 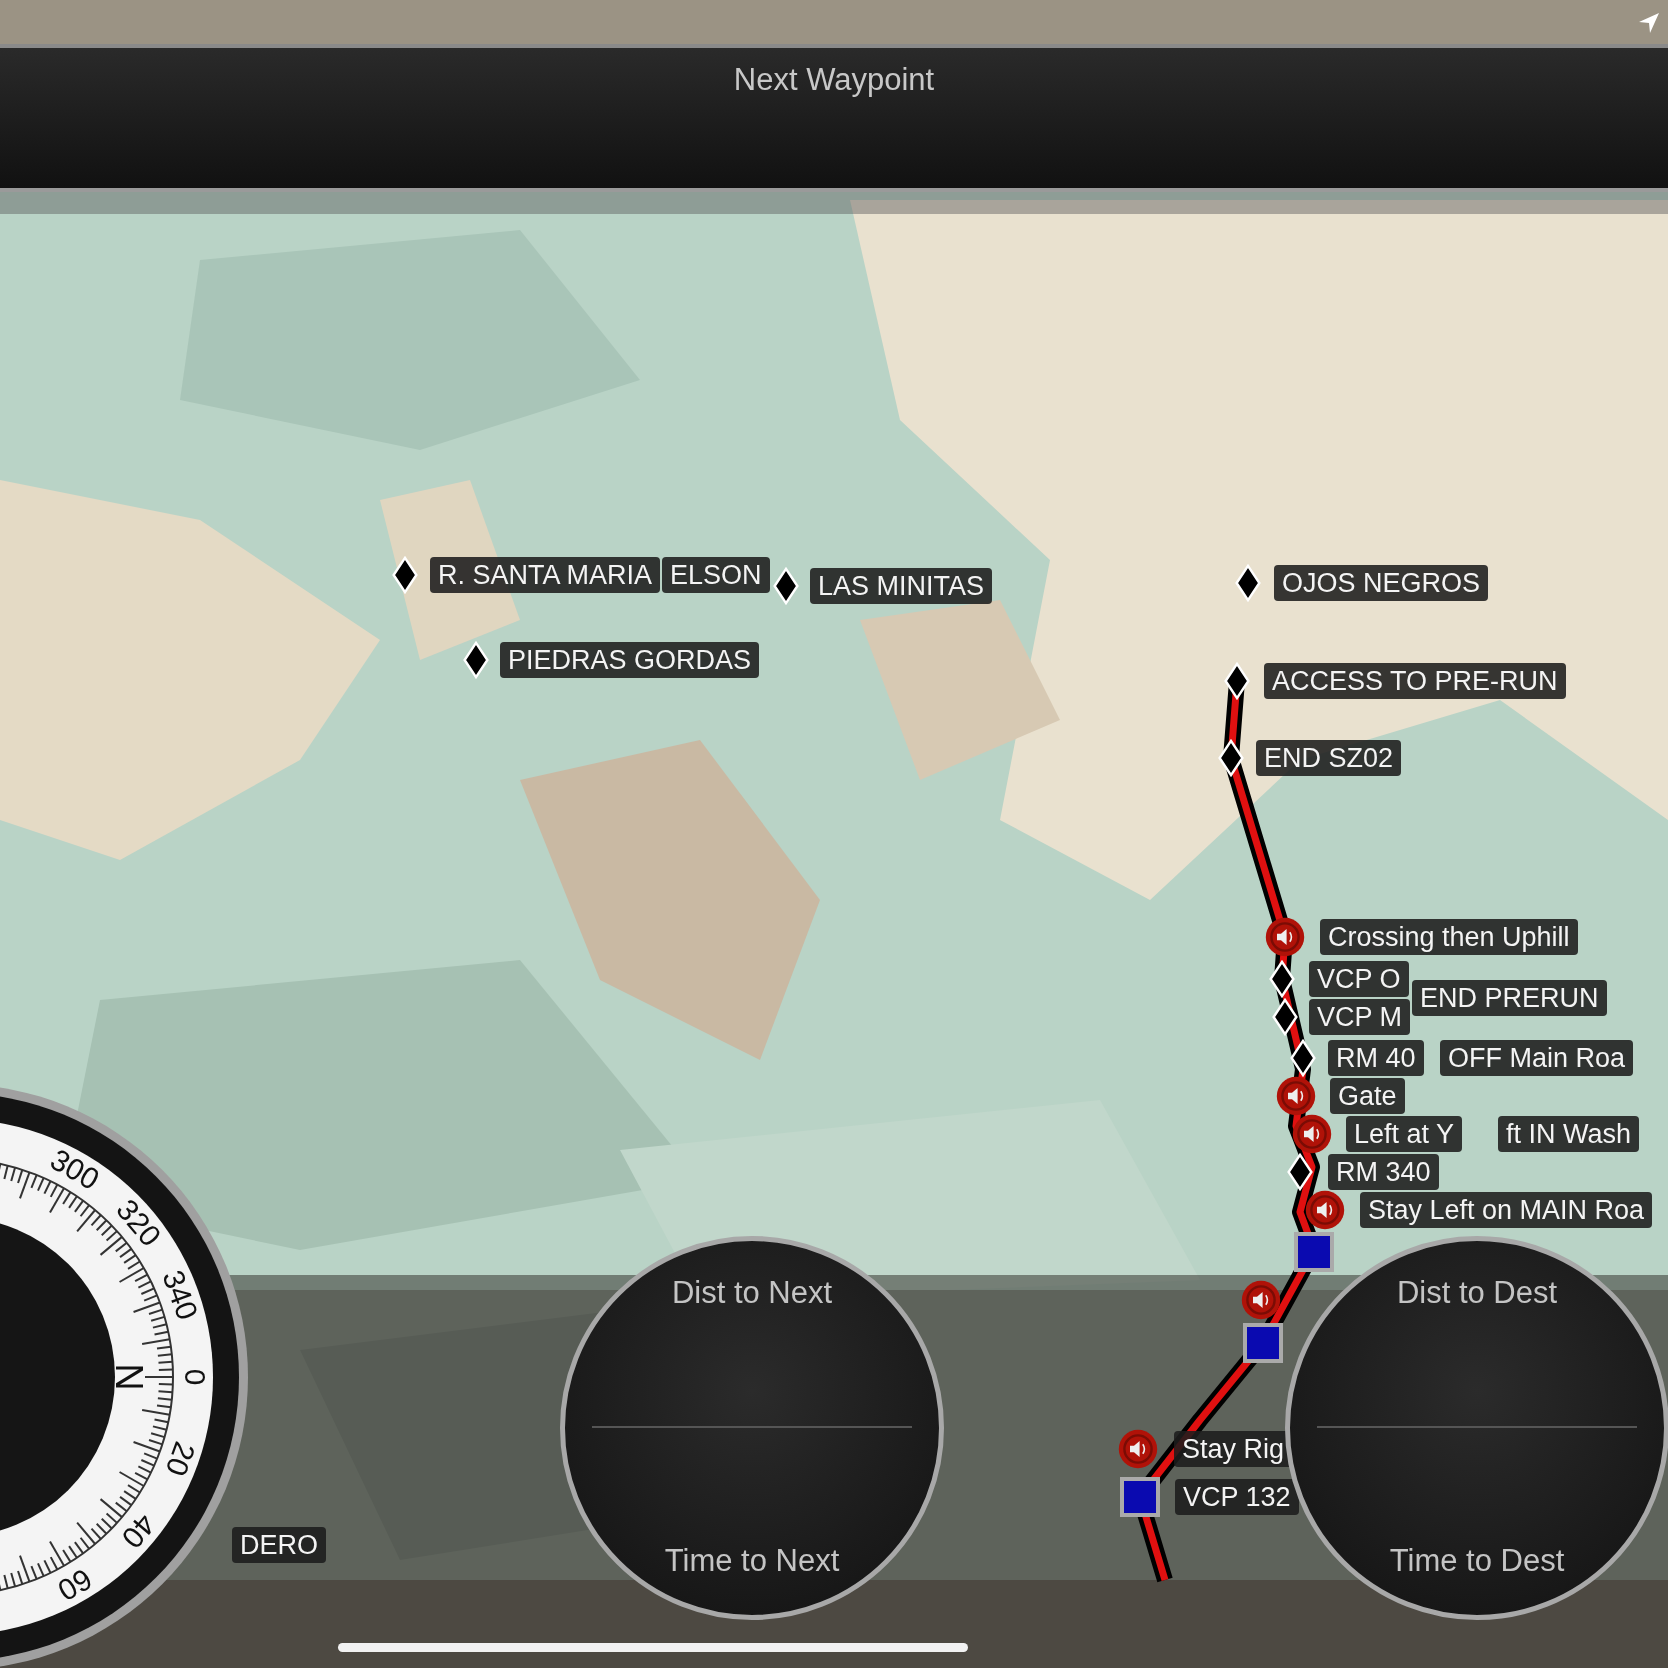 I want to click on waypoint-label: END SZ02, so click(x=1329, y=758).